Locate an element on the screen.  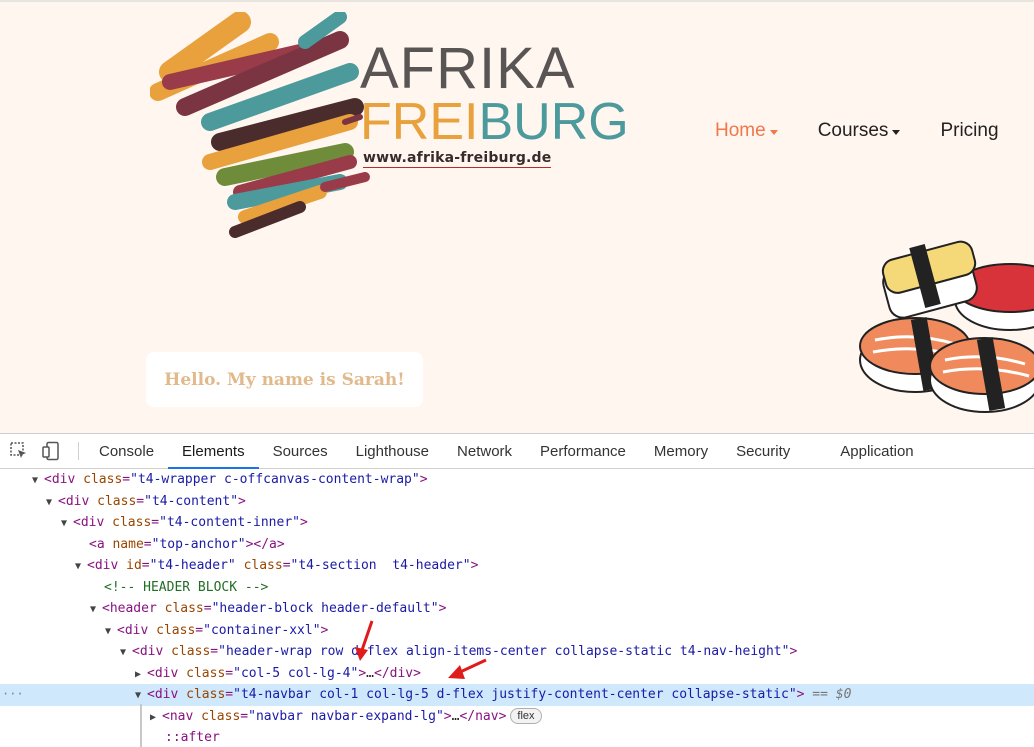
tab-memory: Memory is located at coordinates (681, 451).